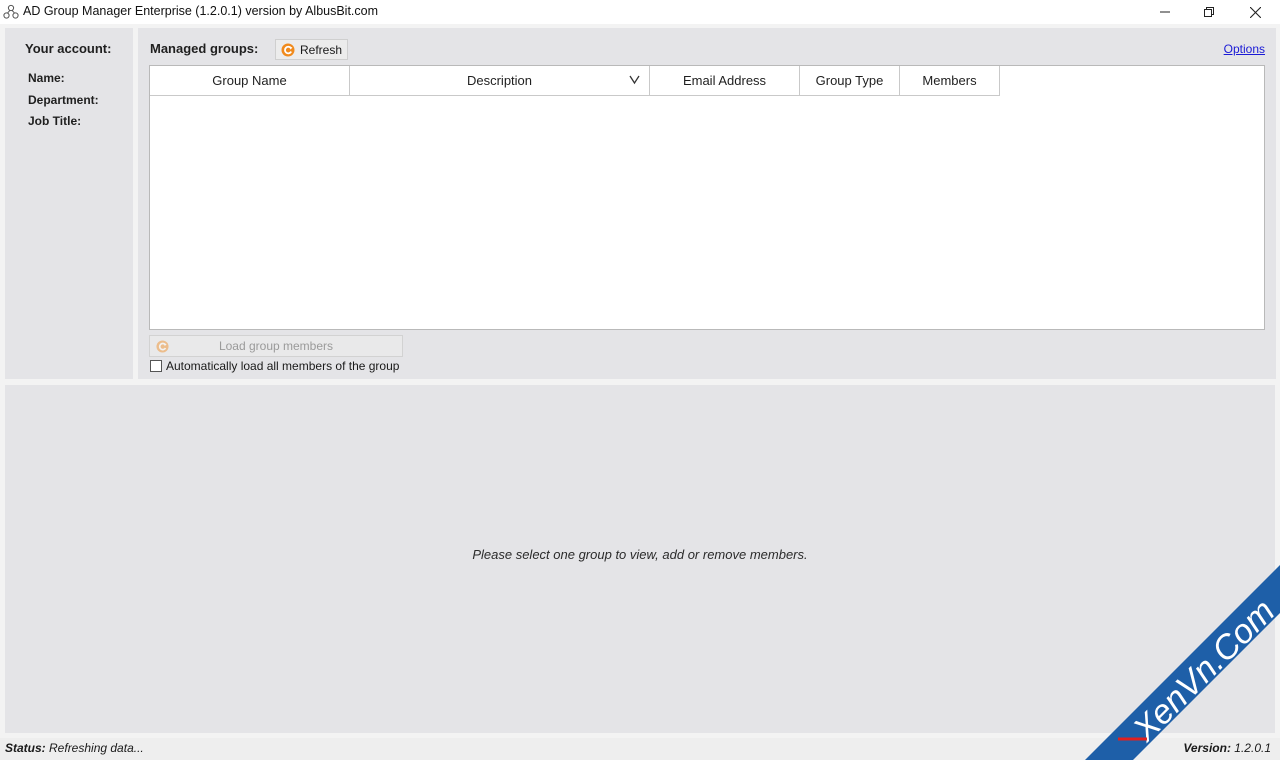  Describe the element at coordinates (204, 48) in the screenshot. I see `managed-groups-title: Managed groups:` at that location.